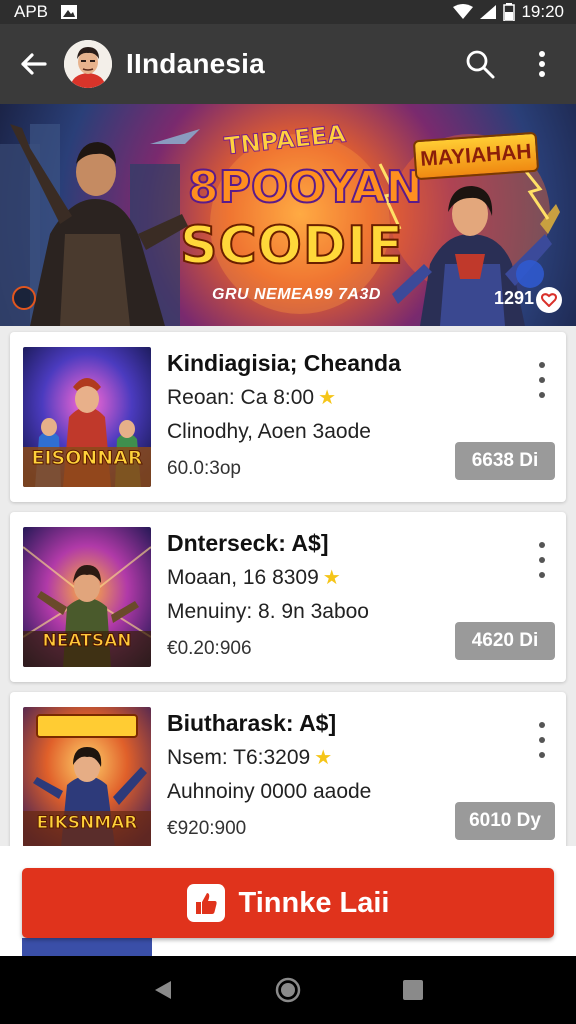  Describe the element at coordinates (248, 543) in the screenshot. I see `game-name: Dnterseck: A$]` at that location.